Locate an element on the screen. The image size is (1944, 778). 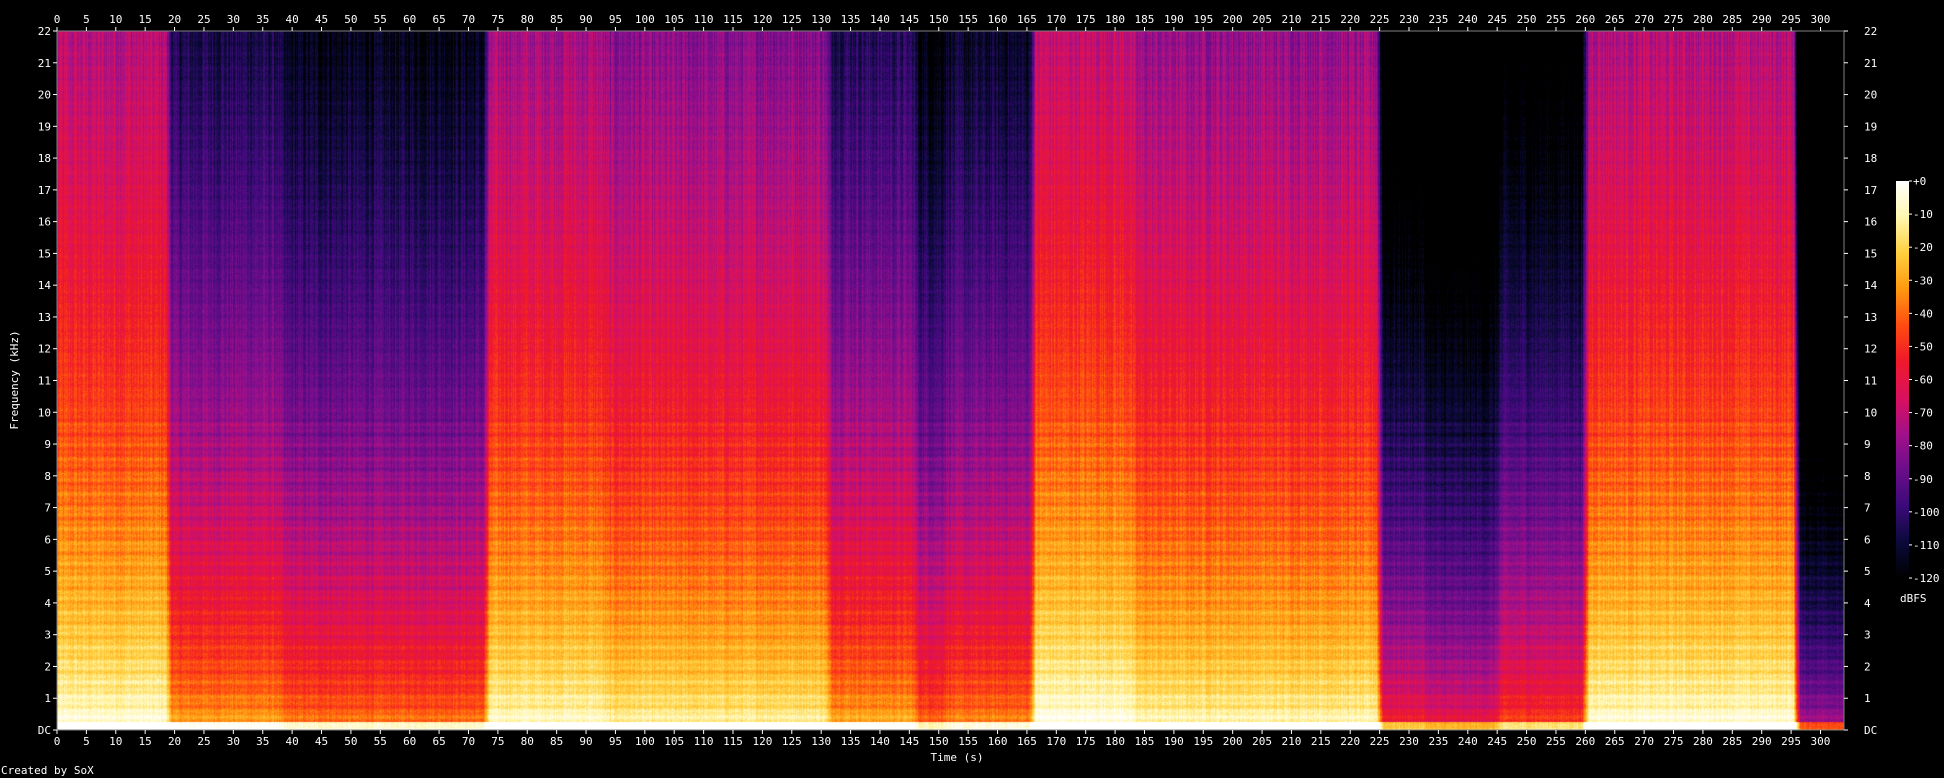
colorbar-tick-label: -100 is located at coordinates (1926, 512).